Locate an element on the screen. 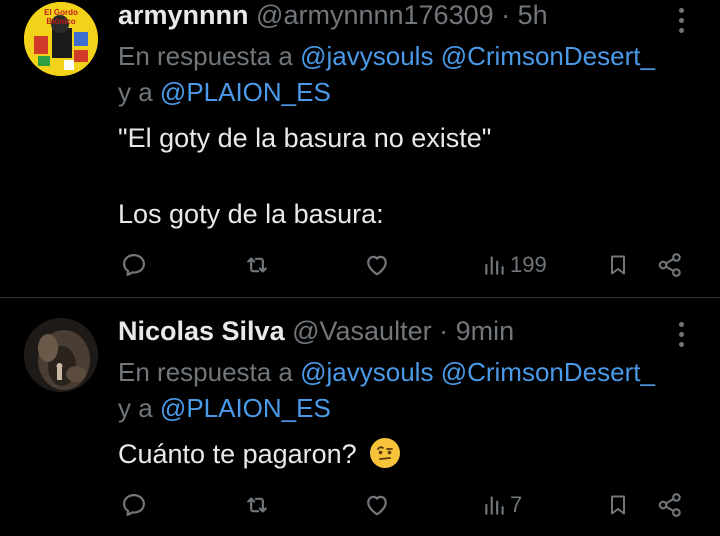 The width and height of the screenshot is (720, 536). tweet-text: Los goty de la basura: is located at coordinates (251, 214).